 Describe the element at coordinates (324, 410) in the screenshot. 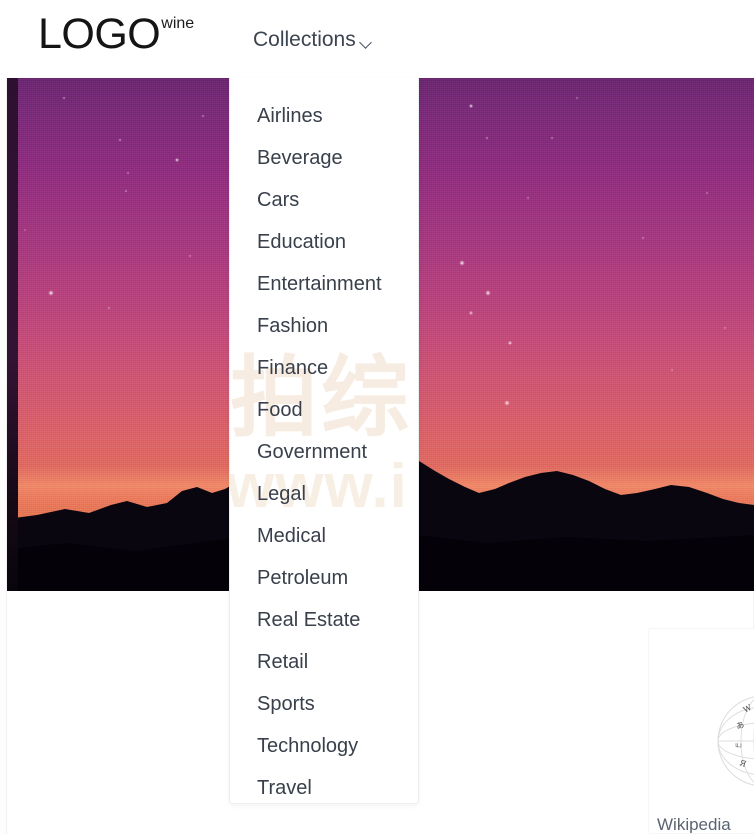

I see `menu-item-food: Food` at that location.